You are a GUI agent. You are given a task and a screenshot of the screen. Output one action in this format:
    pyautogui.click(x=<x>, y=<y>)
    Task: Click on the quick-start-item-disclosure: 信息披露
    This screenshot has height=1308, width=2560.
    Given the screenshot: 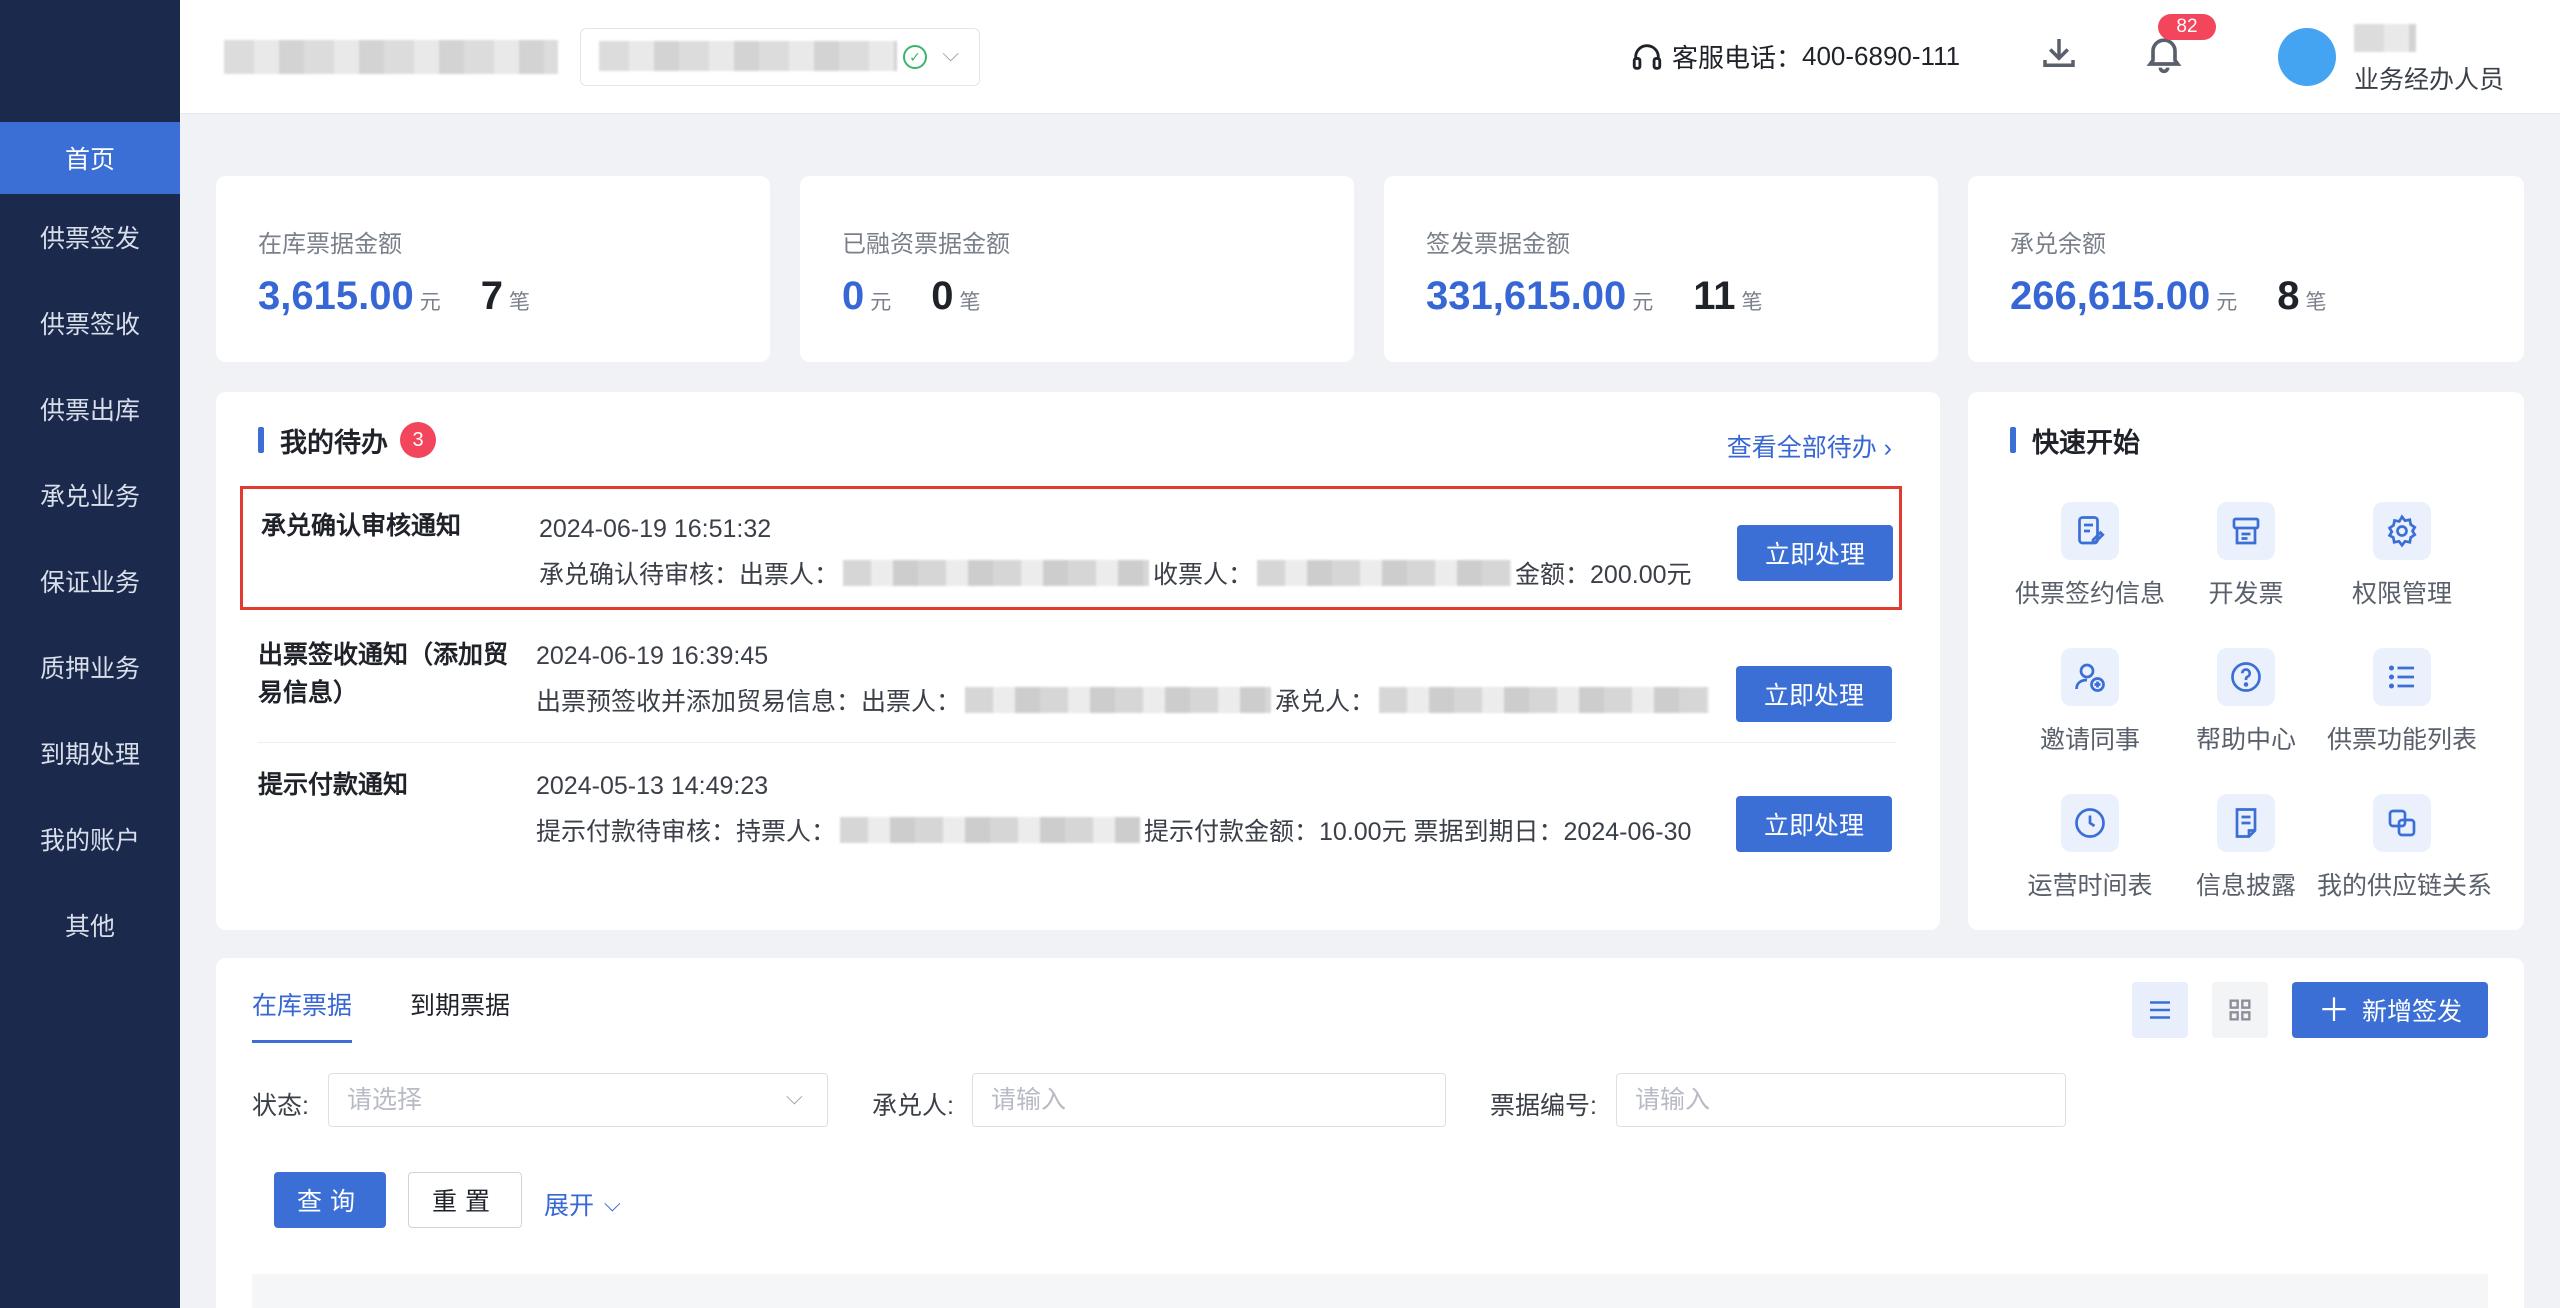 What is the action you would take?
    pyautogui.click(x=2246, y=848)
    